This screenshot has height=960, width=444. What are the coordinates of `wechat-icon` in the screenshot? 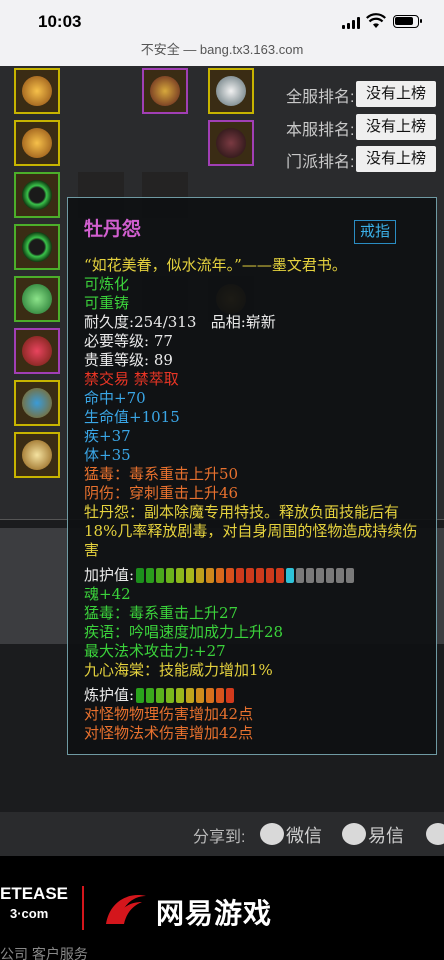 It's located at (272, 834).